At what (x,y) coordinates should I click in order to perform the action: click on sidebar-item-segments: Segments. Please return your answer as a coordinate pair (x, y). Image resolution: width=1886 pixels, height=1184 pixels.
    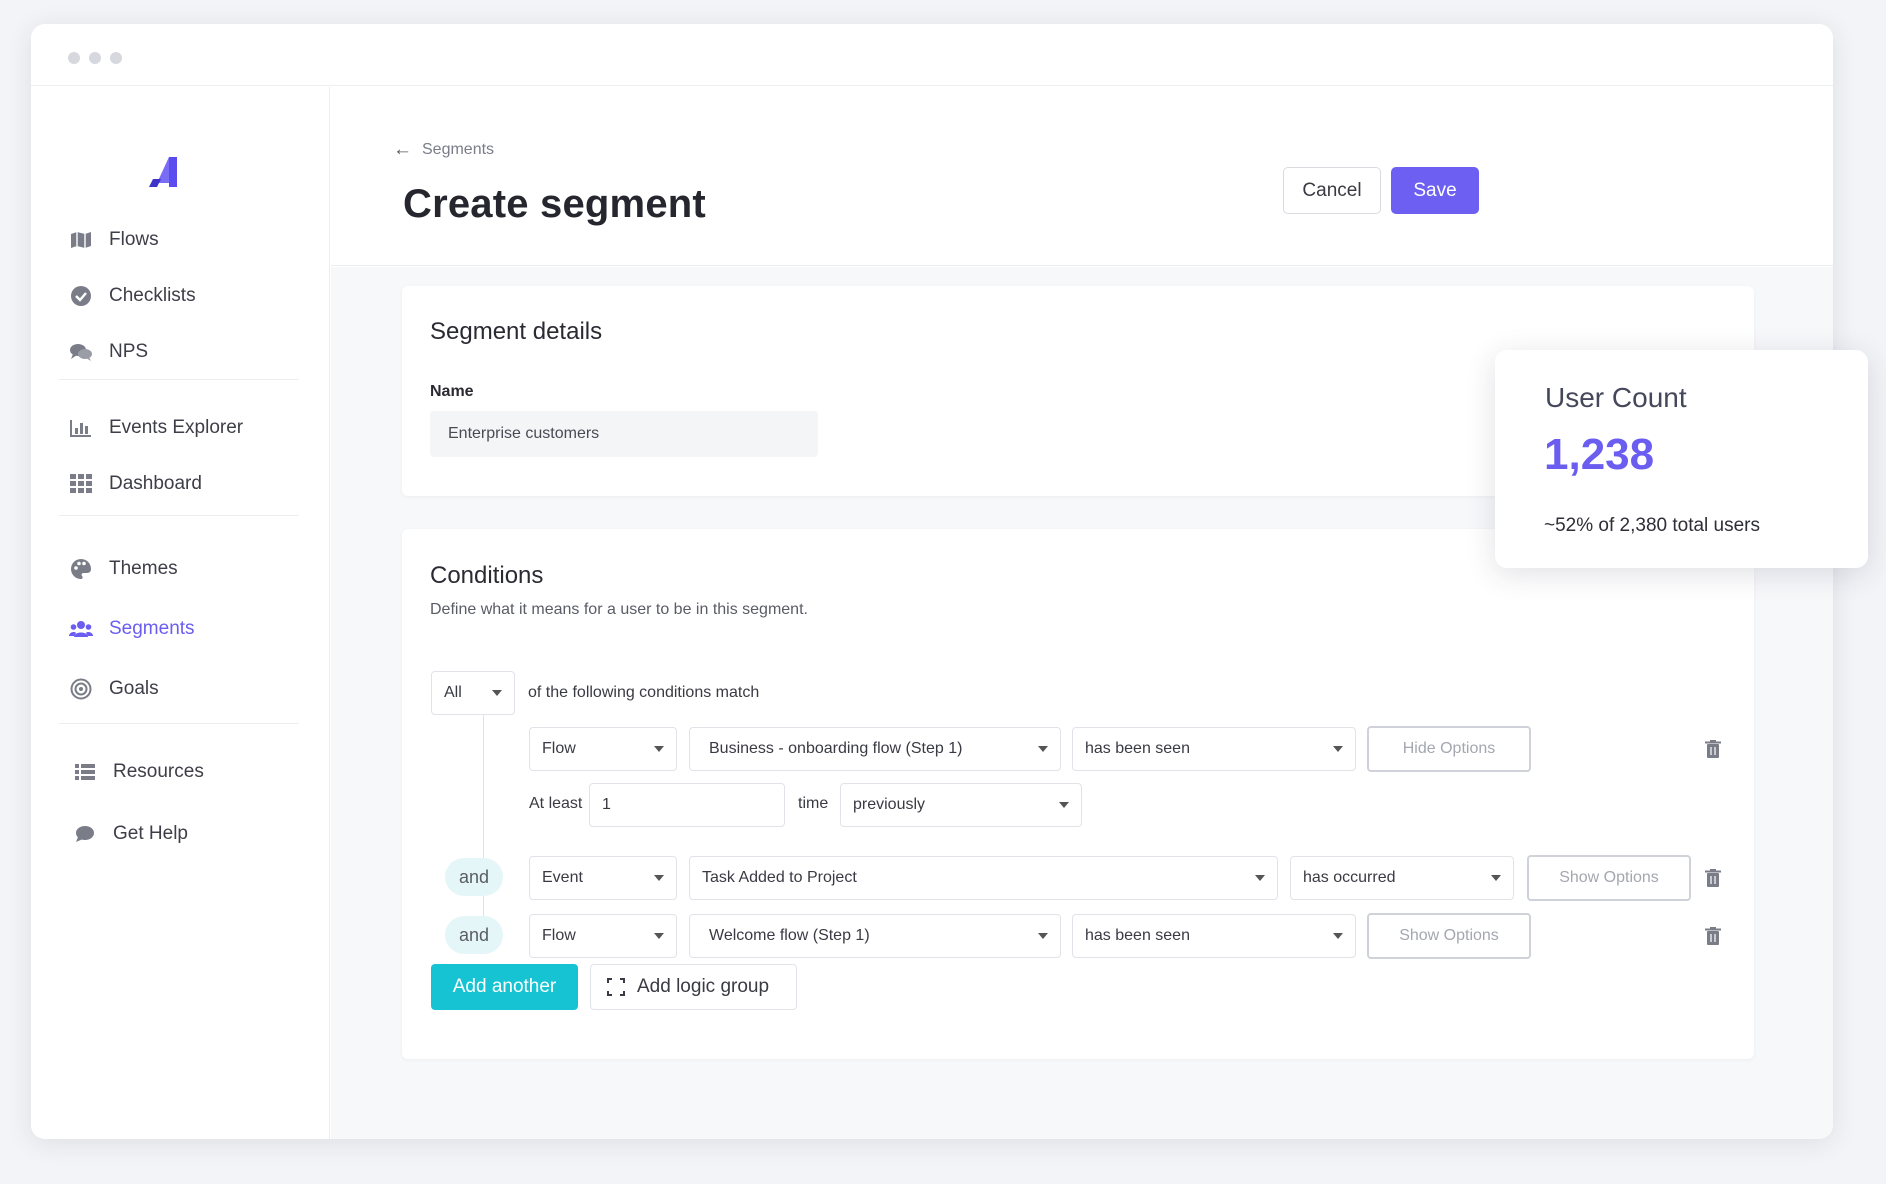
    Looking at the image, I should click on (132, 629).